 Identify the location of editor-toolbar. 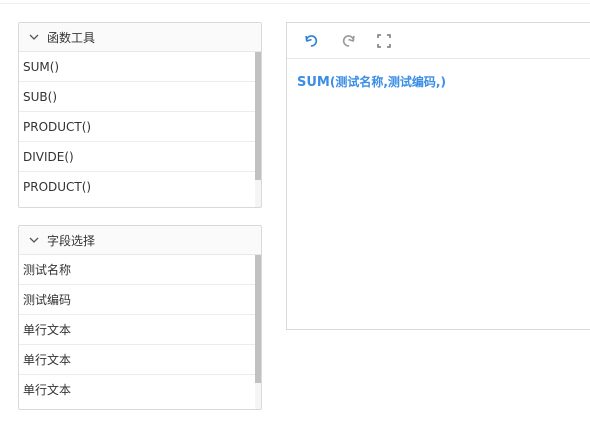
(438, 41).